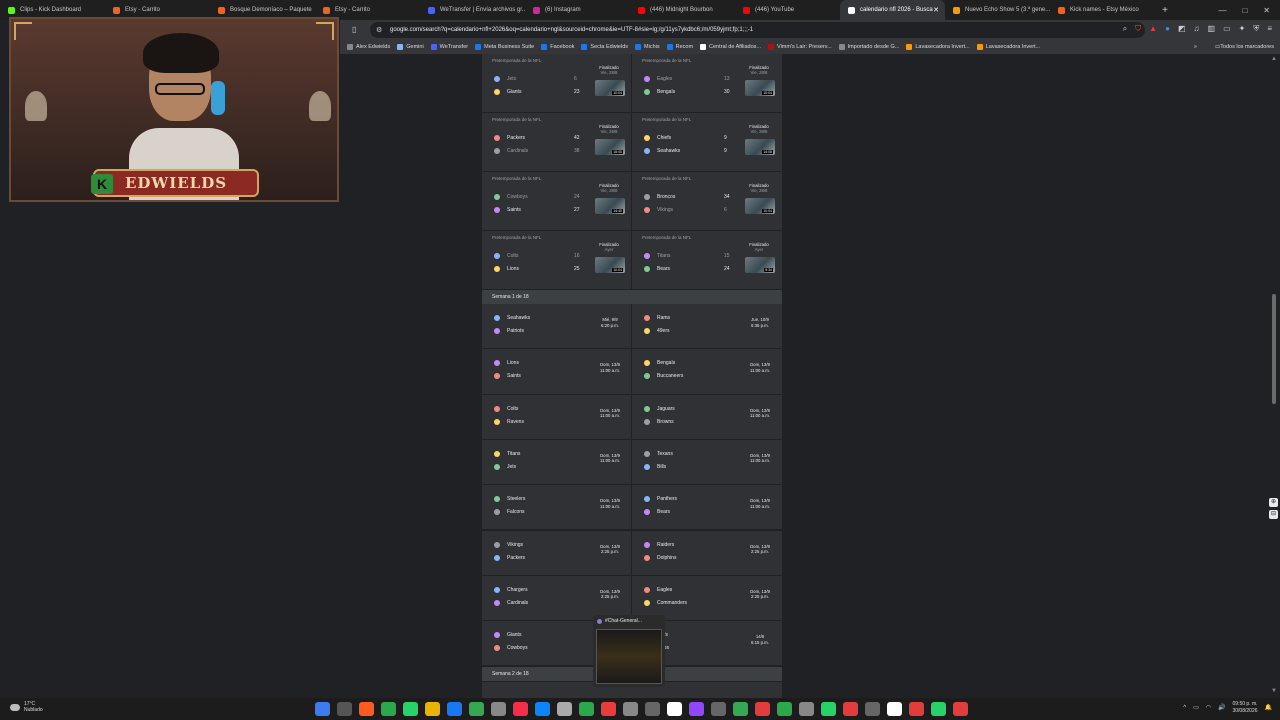 This screenshot has width=1280, height=720. Describe the element at coordinates (1102, 10) in the screenshot. I see `browser-tab: Kick names - Etsy México` at that location.